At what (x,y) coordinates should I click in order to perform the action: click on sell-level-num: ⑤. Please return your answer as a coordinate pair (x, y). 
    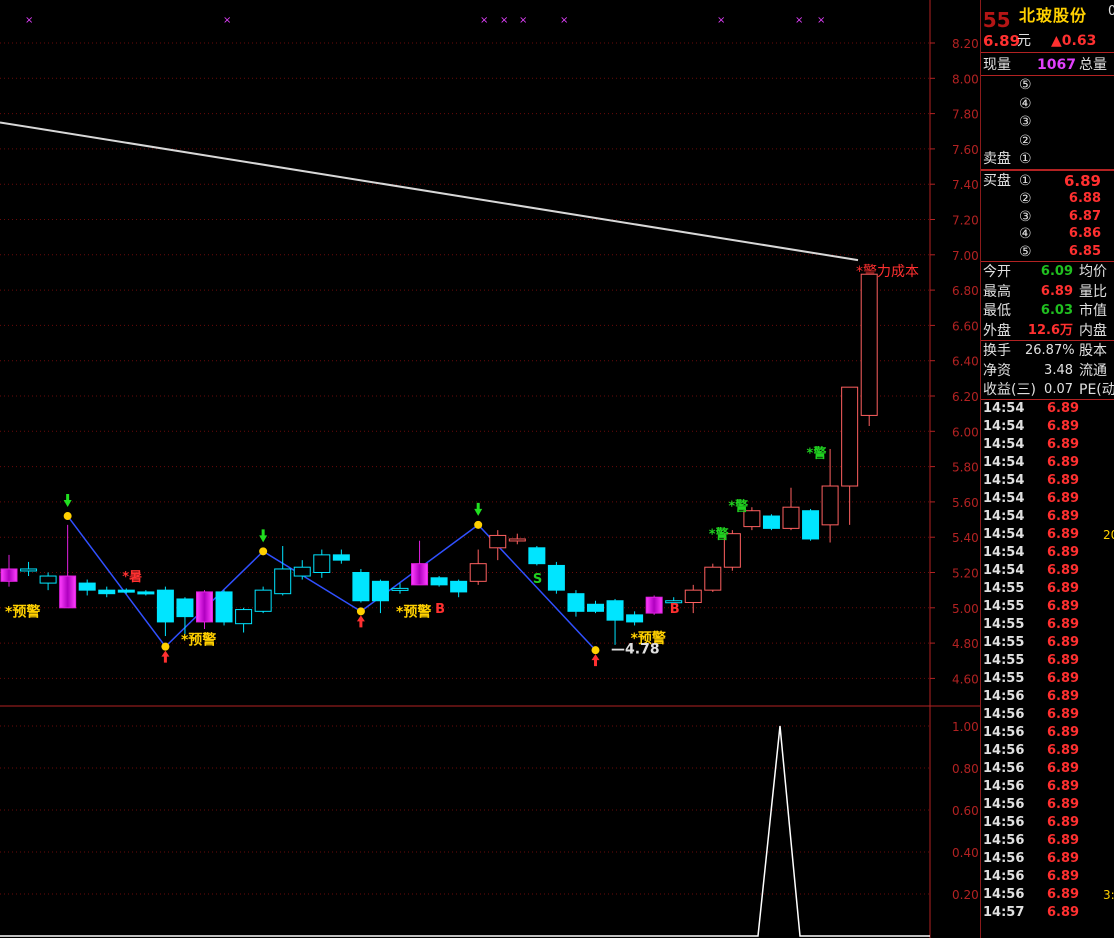
    Looking at the image, I should click on (1025, 85).